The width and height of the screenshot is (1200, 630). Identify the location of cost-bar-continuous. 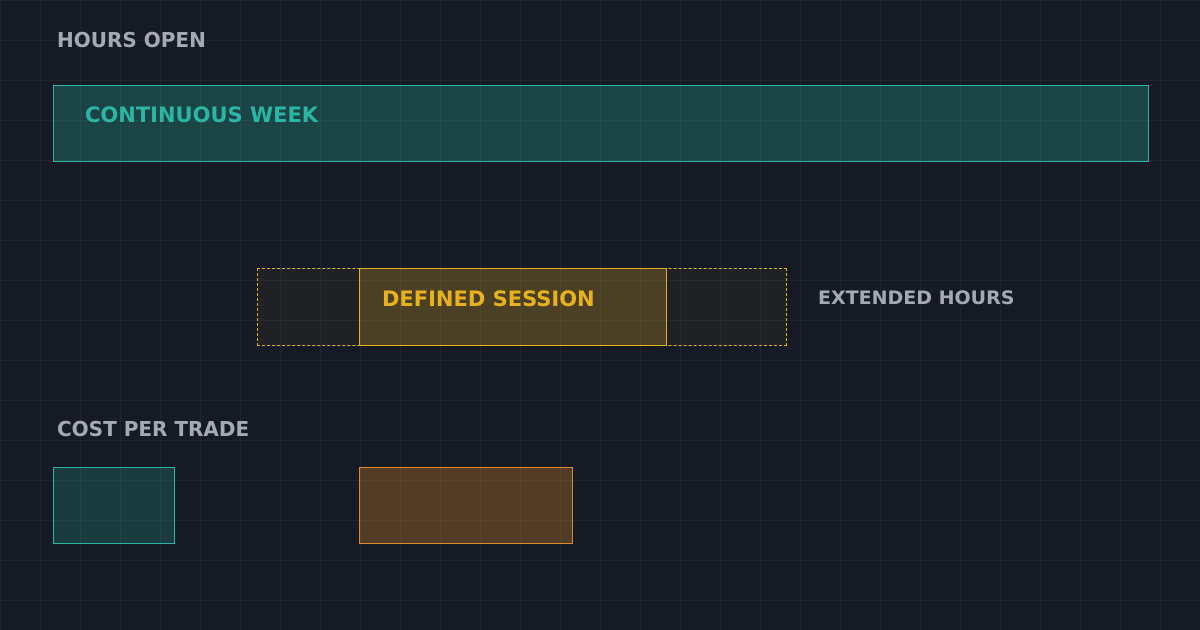
(114, 505).